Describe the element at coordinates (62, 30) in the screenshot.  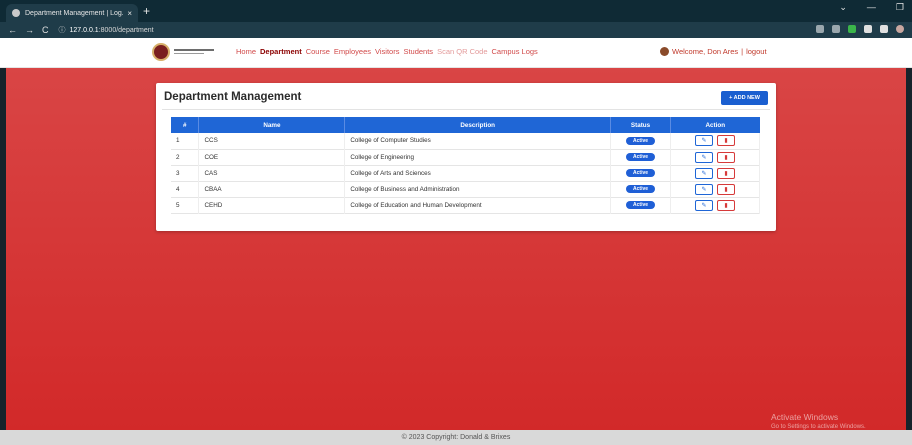
I see `site-info-icon: ⓘ` at that location.